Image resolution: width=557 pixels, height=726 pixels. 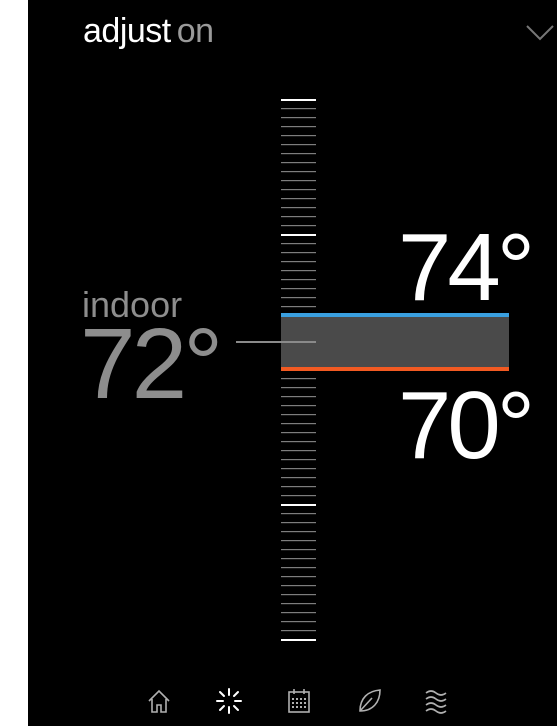 I want to click on indoor-temp-marker, so click(x=276, y=342).